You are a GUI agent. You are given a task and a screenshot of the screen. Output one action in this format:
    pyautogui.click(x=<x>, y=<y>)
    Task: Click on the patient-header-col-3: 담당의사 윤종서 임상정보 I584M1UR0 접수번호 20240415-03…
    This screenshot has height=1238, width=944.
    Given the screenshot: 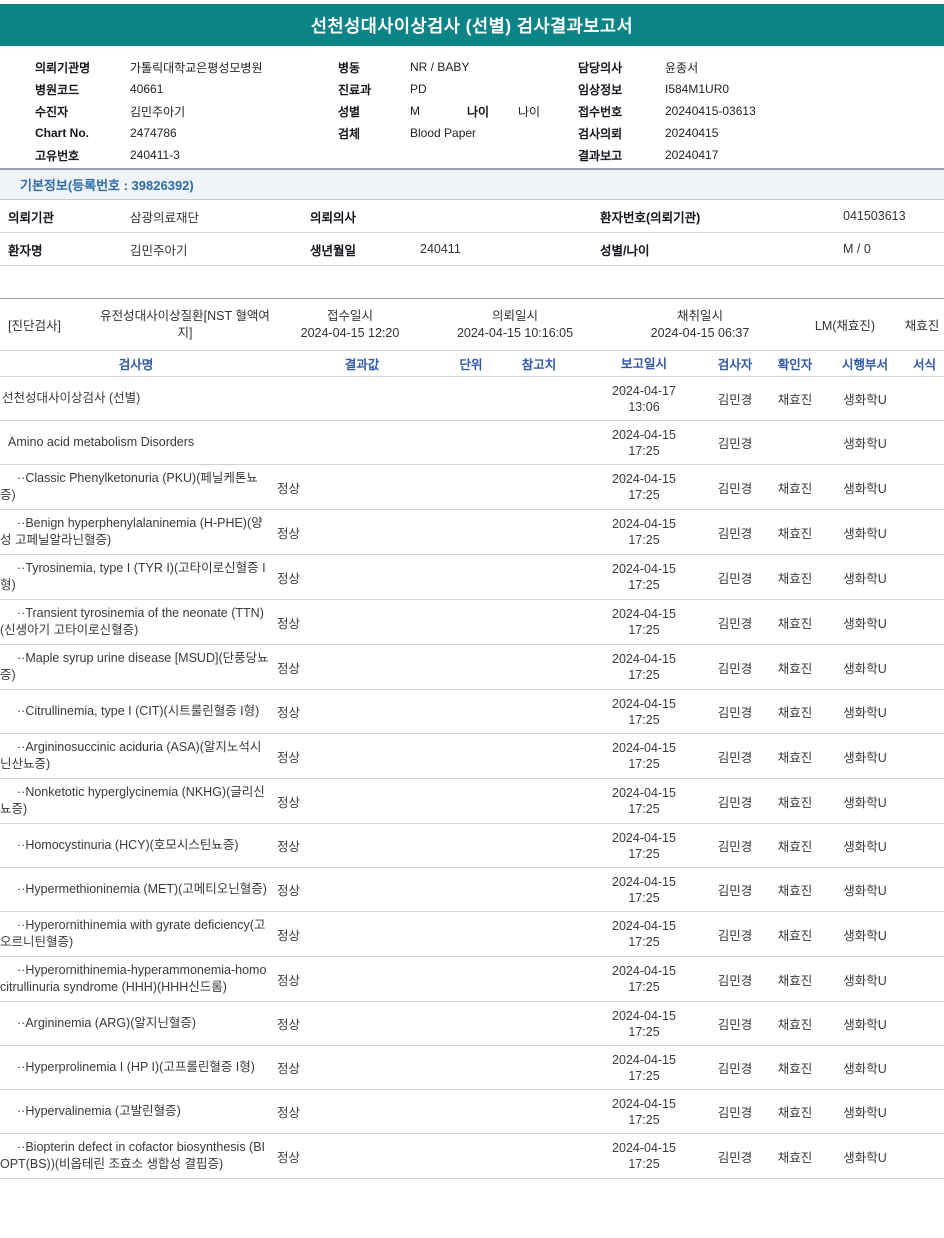 What is the action you would take?
    pyautogui.click(x=692, y=111)
    